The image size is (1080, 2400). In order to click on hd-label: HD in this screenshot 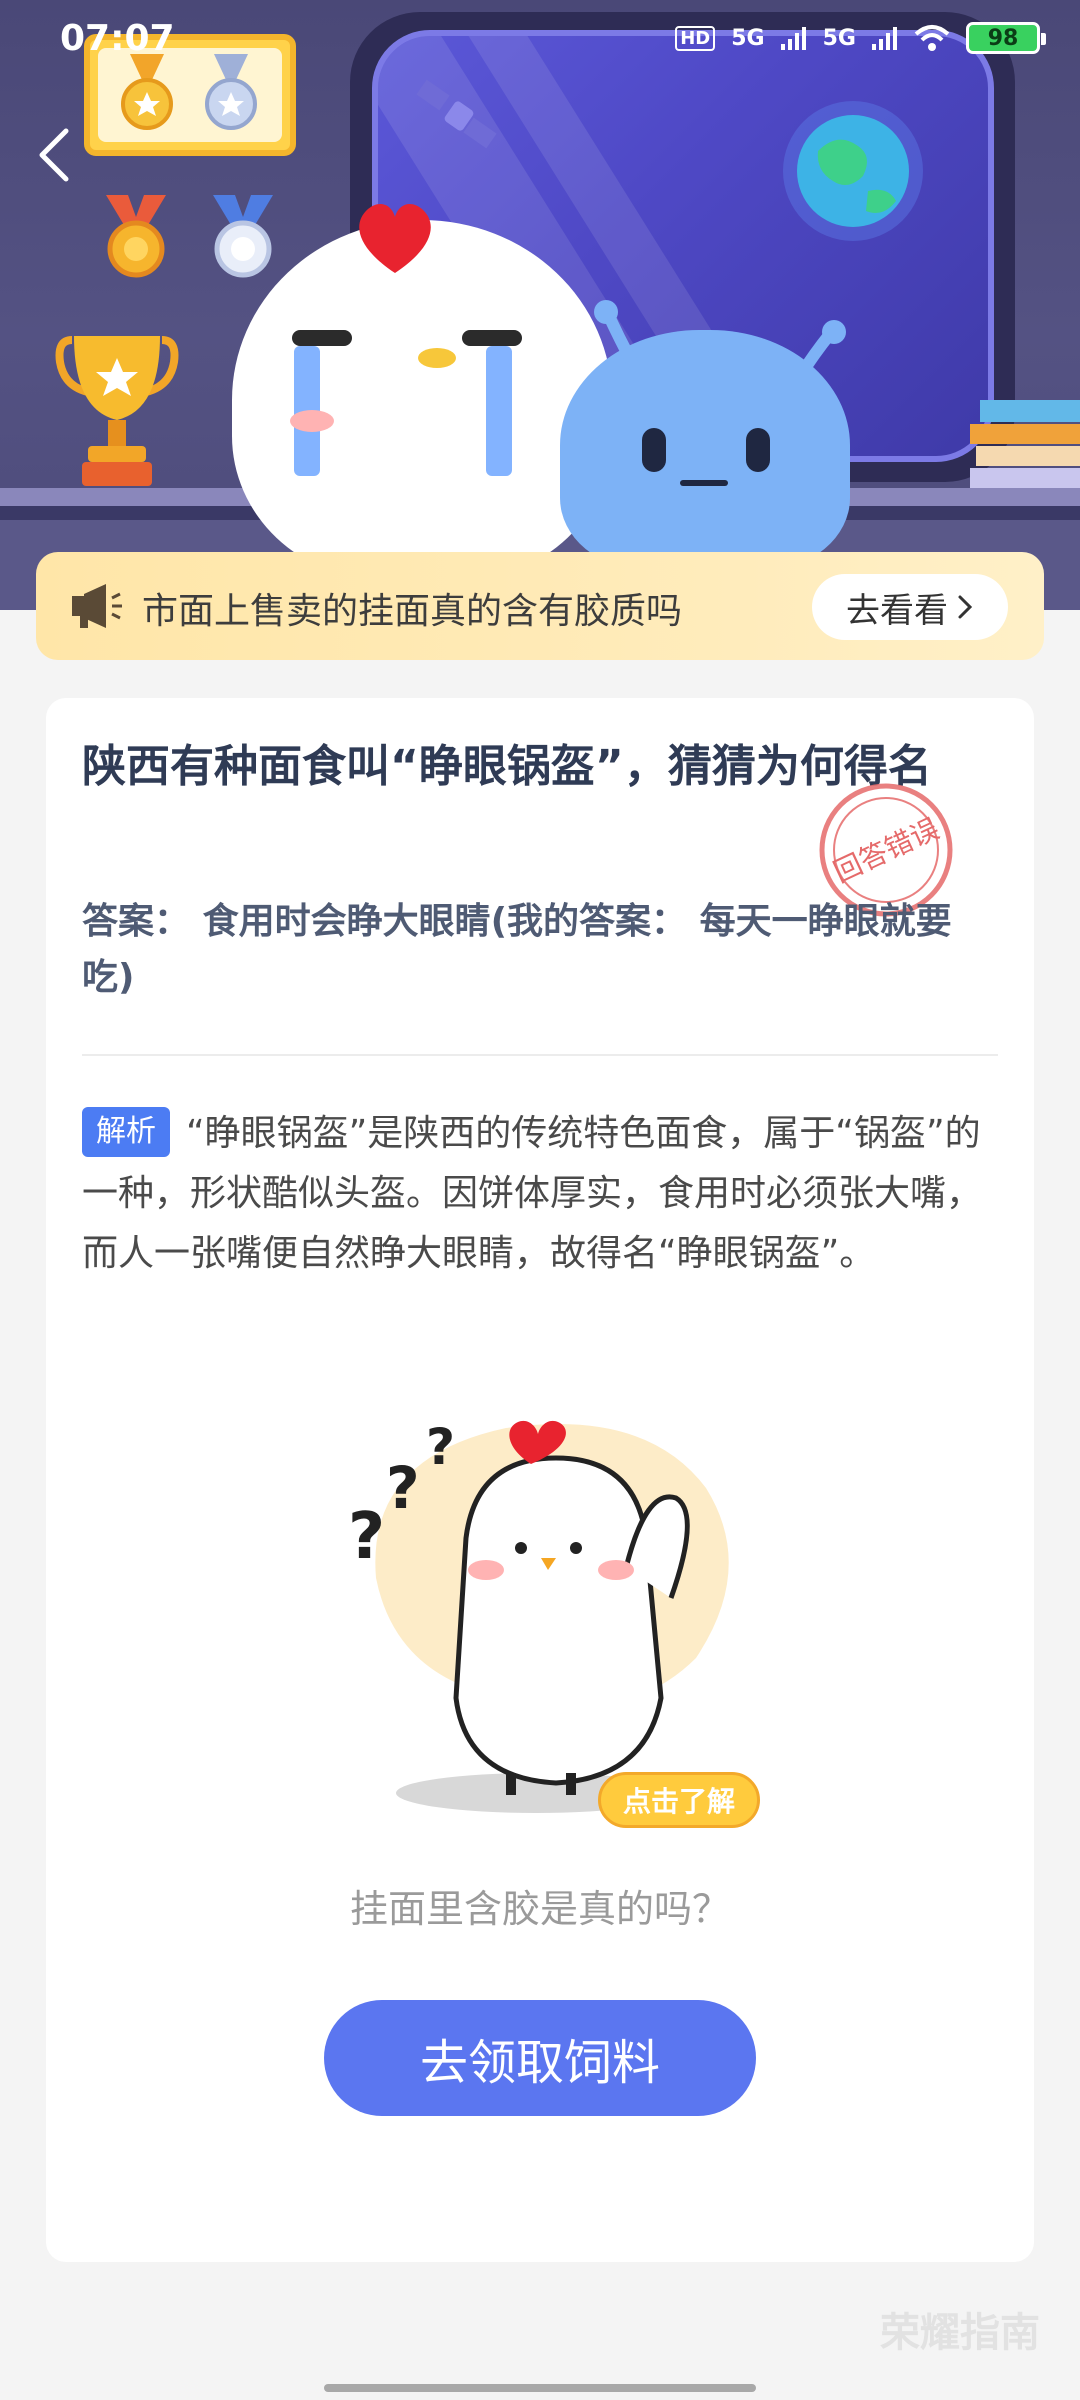, I will do `click(695, 38)`.